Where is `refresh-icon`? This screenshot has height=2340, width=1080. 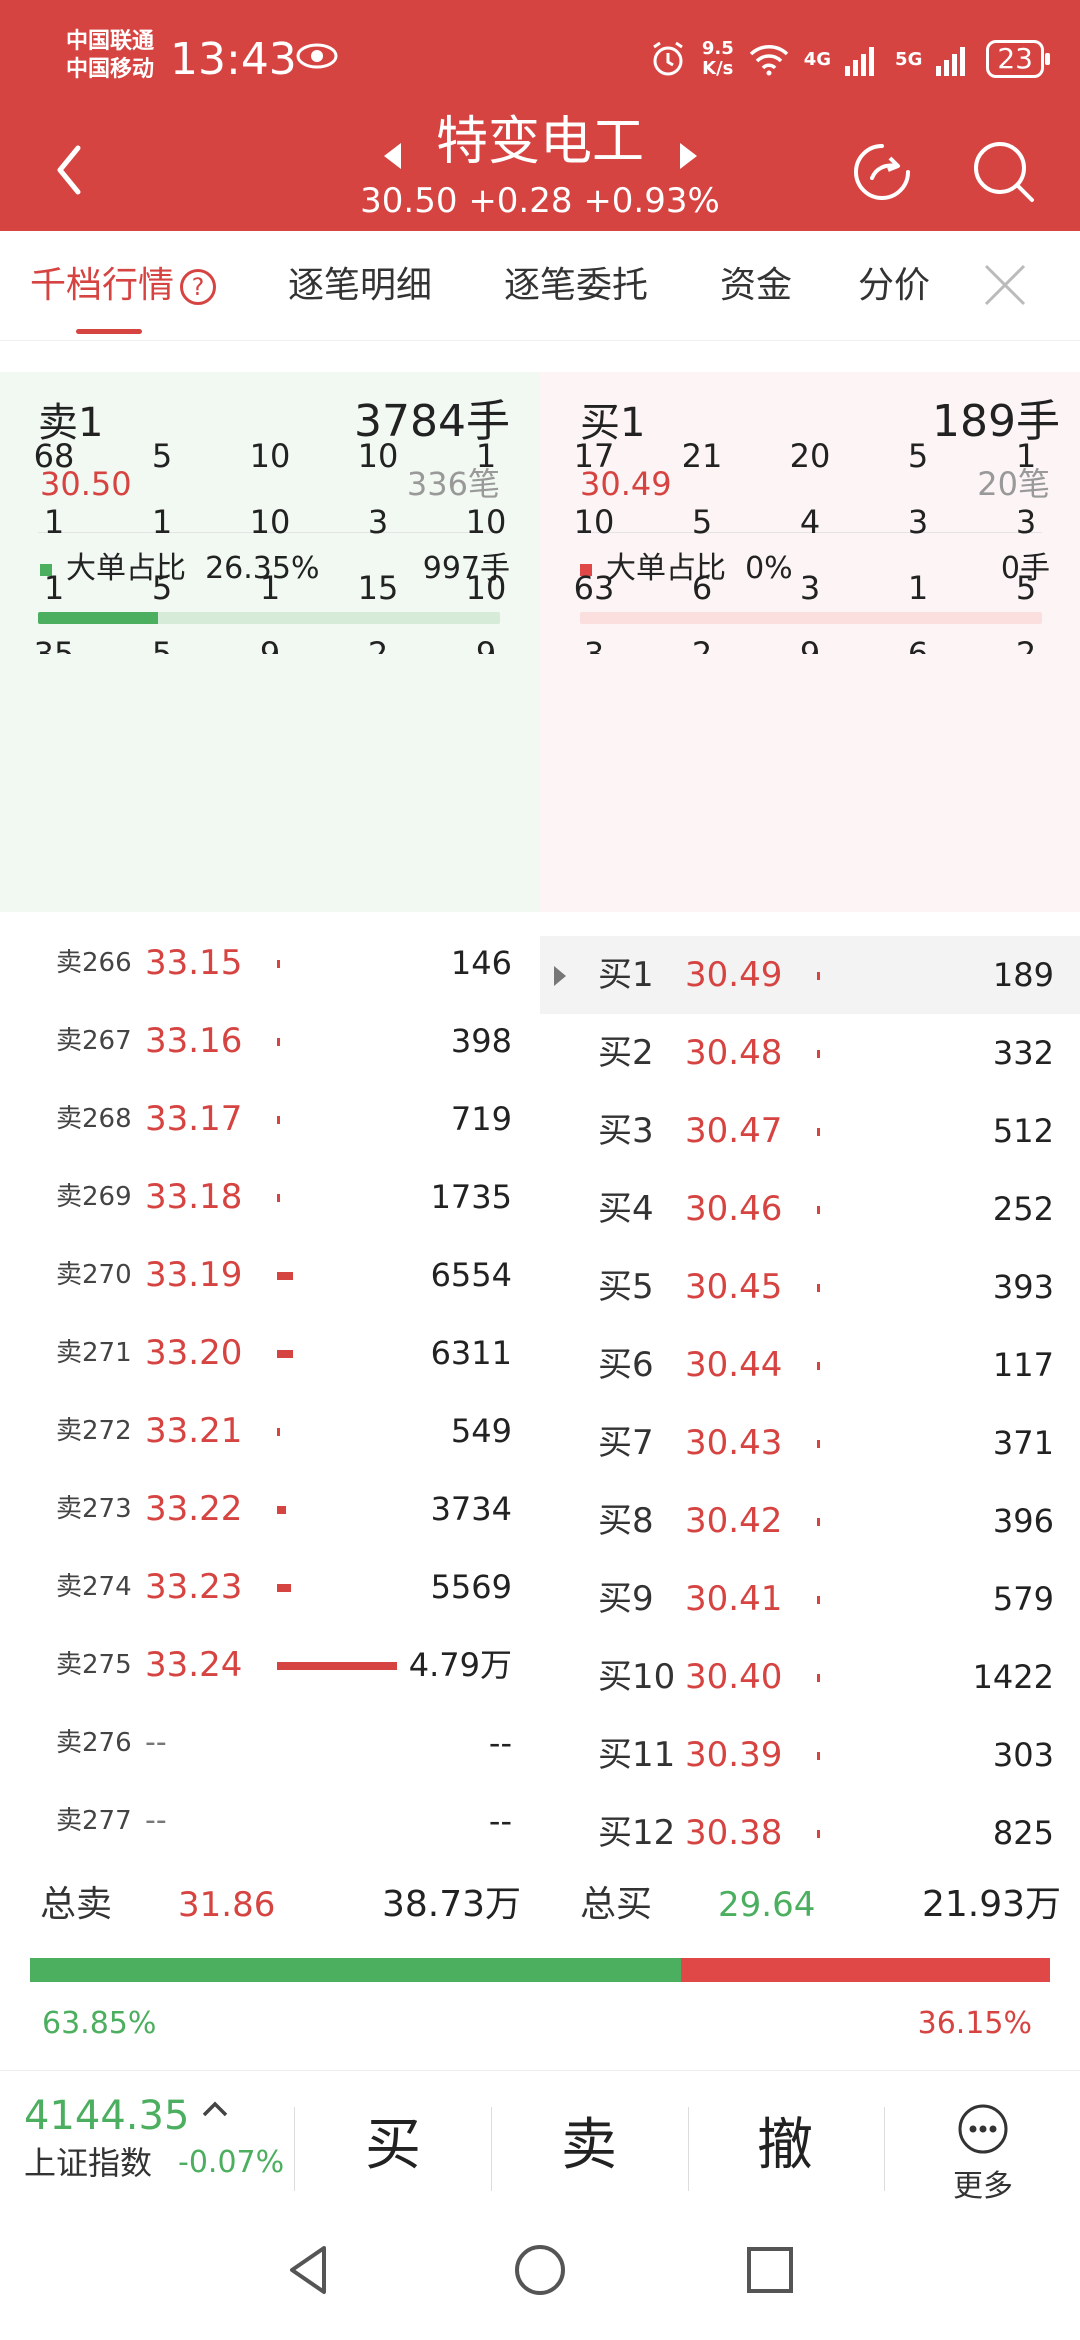 refresh-icon is located at coordinates (882, 172).